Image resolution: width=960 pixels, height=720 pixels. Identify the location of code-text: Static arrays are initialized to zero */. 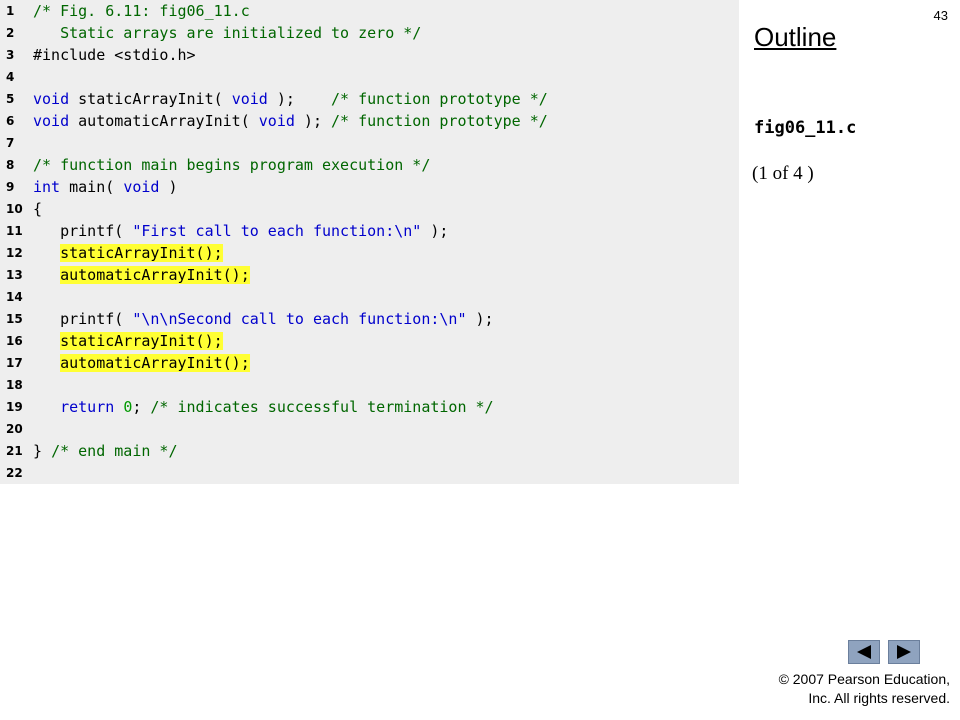
(227, 33).